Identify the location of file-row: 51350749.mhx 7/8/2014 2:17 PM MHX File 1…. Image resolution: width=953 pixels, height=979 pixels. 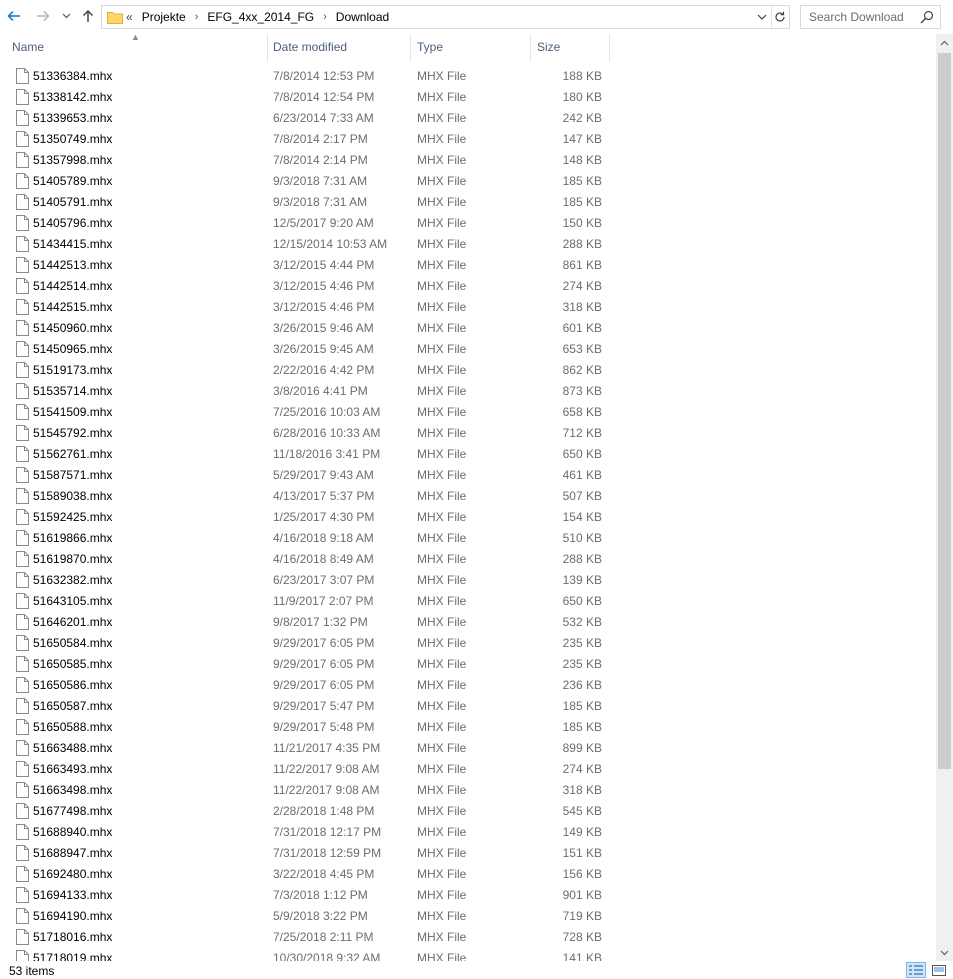
(468, 139).